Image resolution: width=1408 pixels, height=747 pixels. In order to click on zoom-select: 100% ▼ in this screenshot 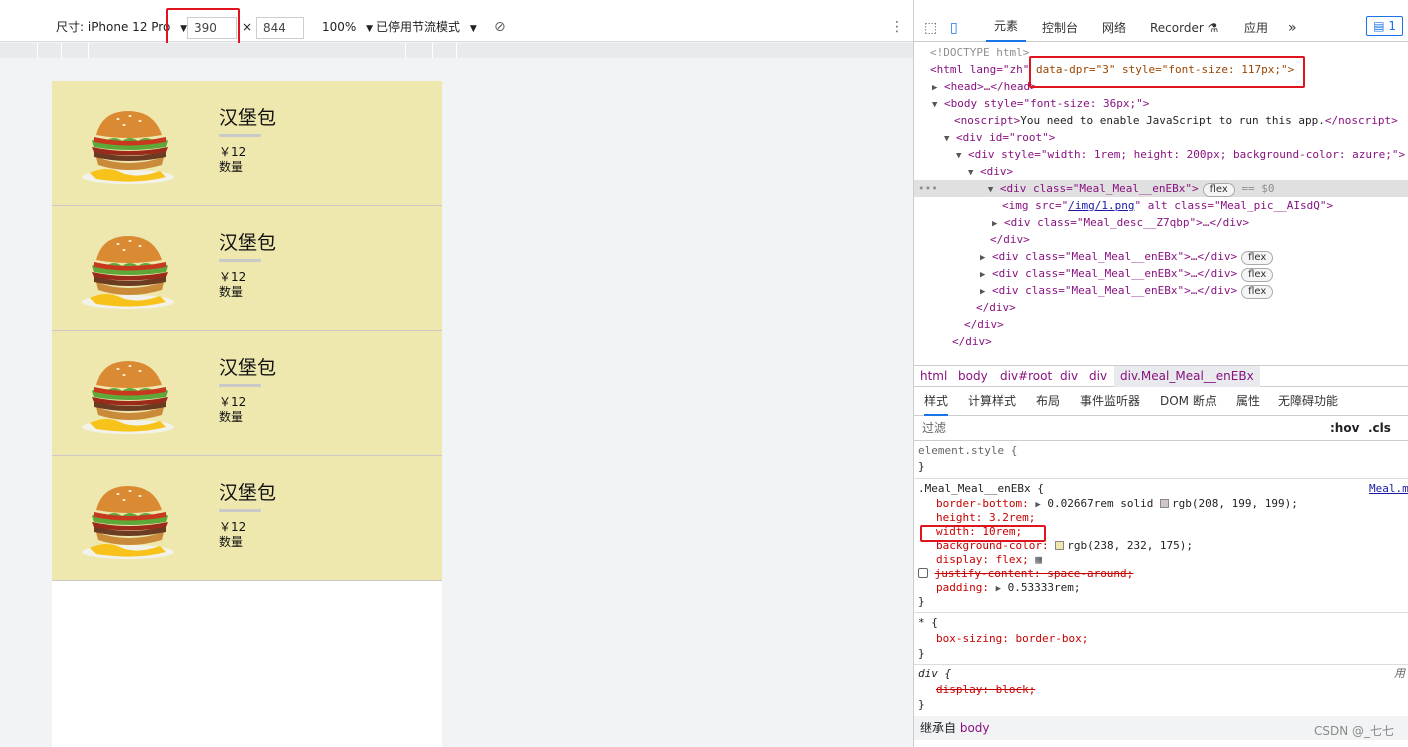, I will do `click(347, 28)`.